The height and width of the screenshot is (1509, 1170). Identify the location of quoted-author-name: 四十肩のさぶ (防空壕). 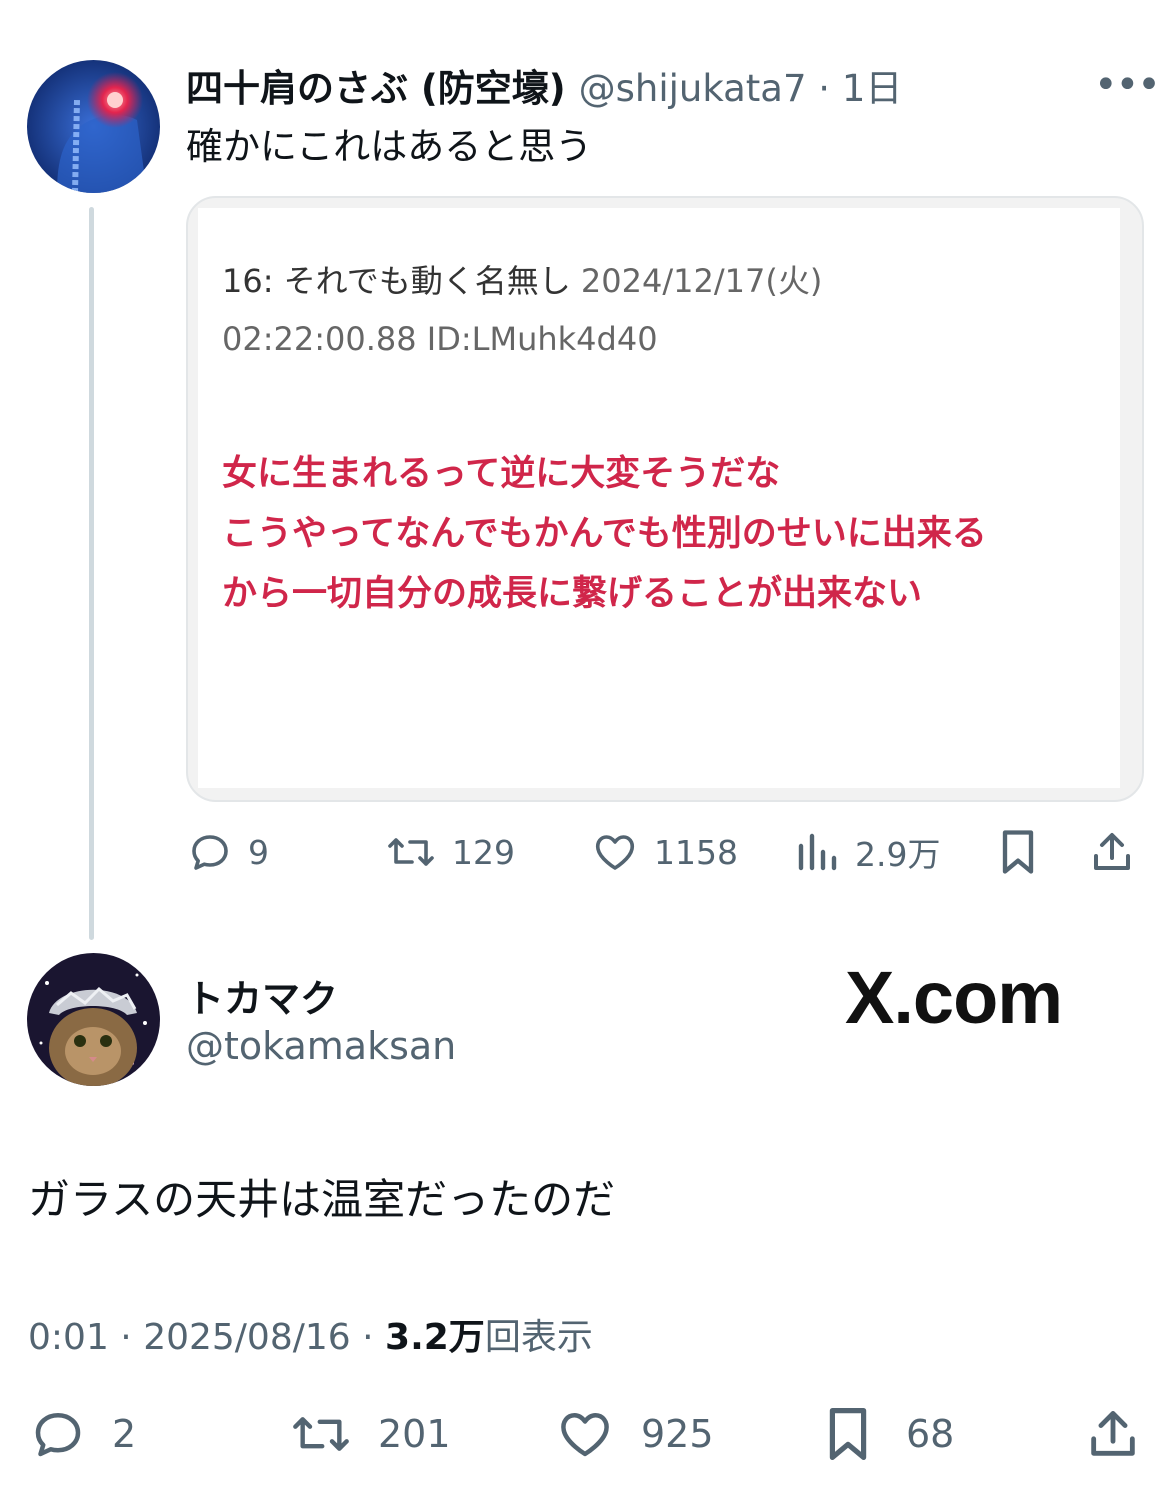
(376, 88).